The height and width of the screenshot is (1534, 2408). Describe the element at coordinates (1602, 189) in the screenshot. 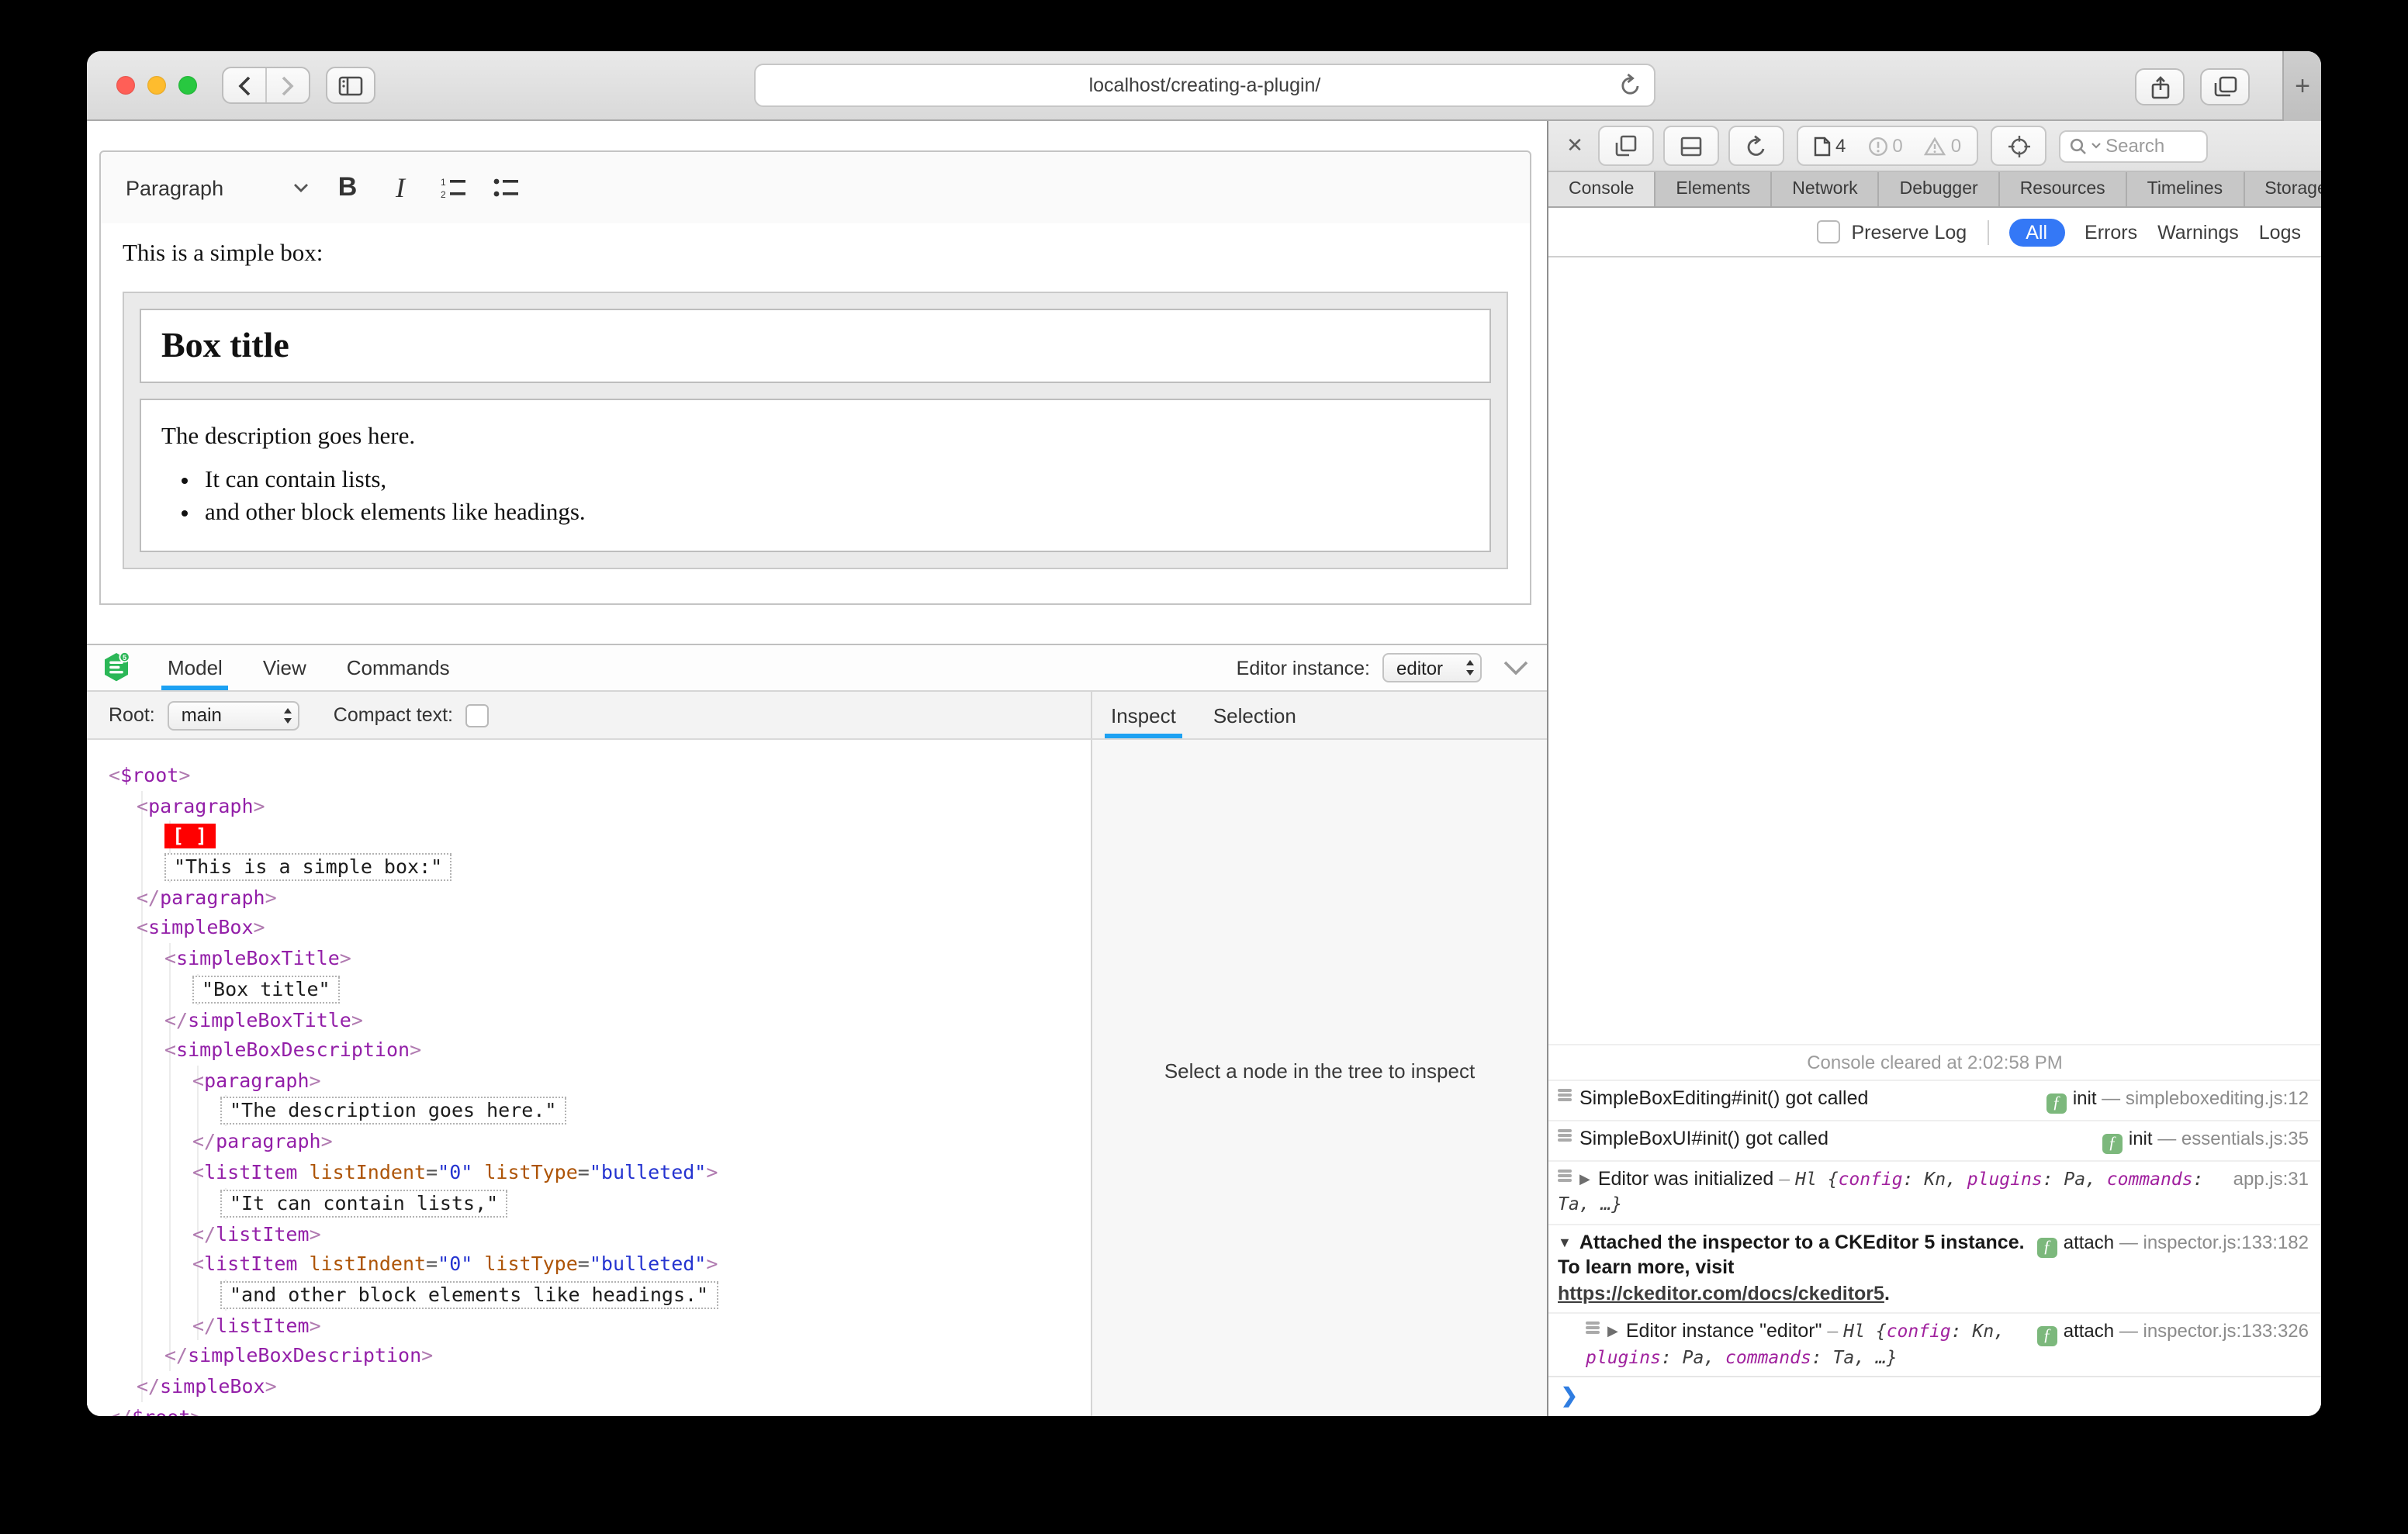

I see `devtools-tab-console: Console` at that location.